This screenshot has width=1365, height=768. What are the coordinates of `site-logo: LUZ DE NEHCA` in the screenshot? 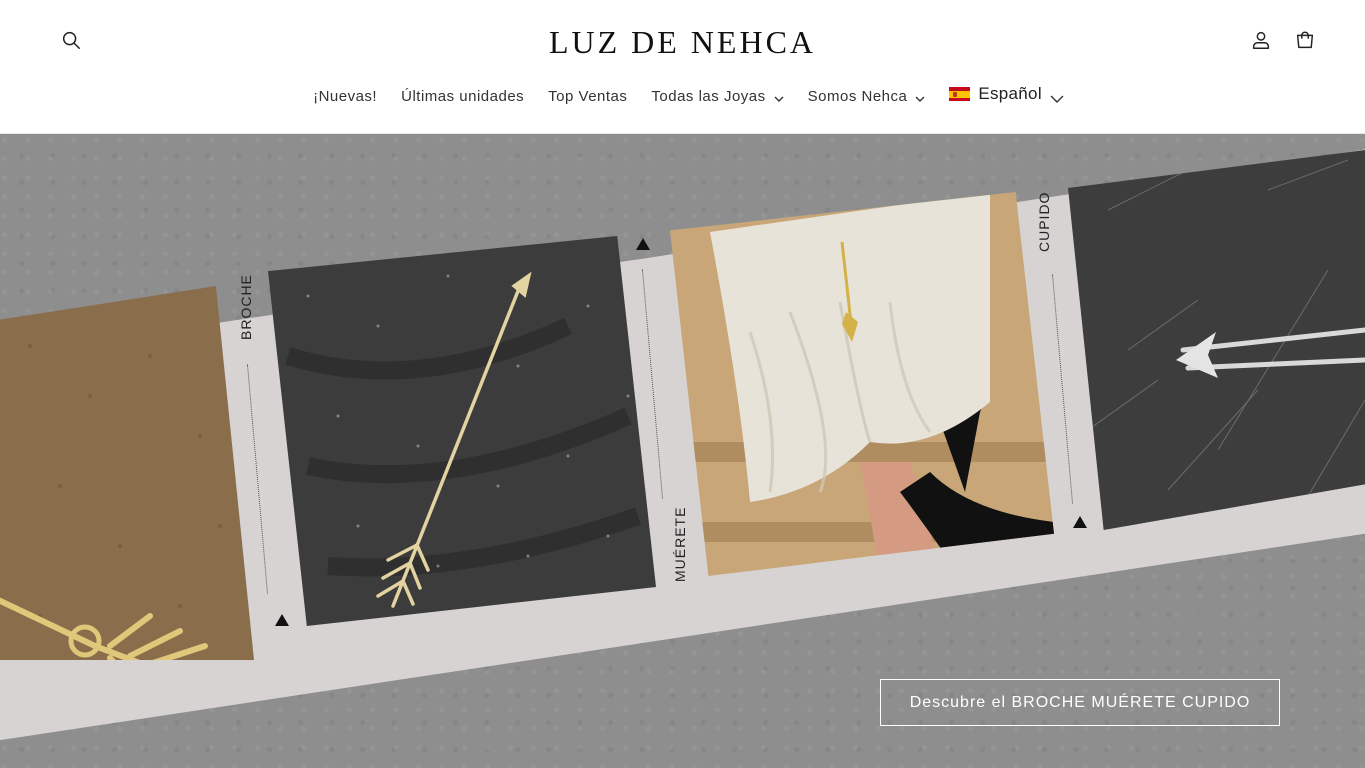 It's located at (682, 42).